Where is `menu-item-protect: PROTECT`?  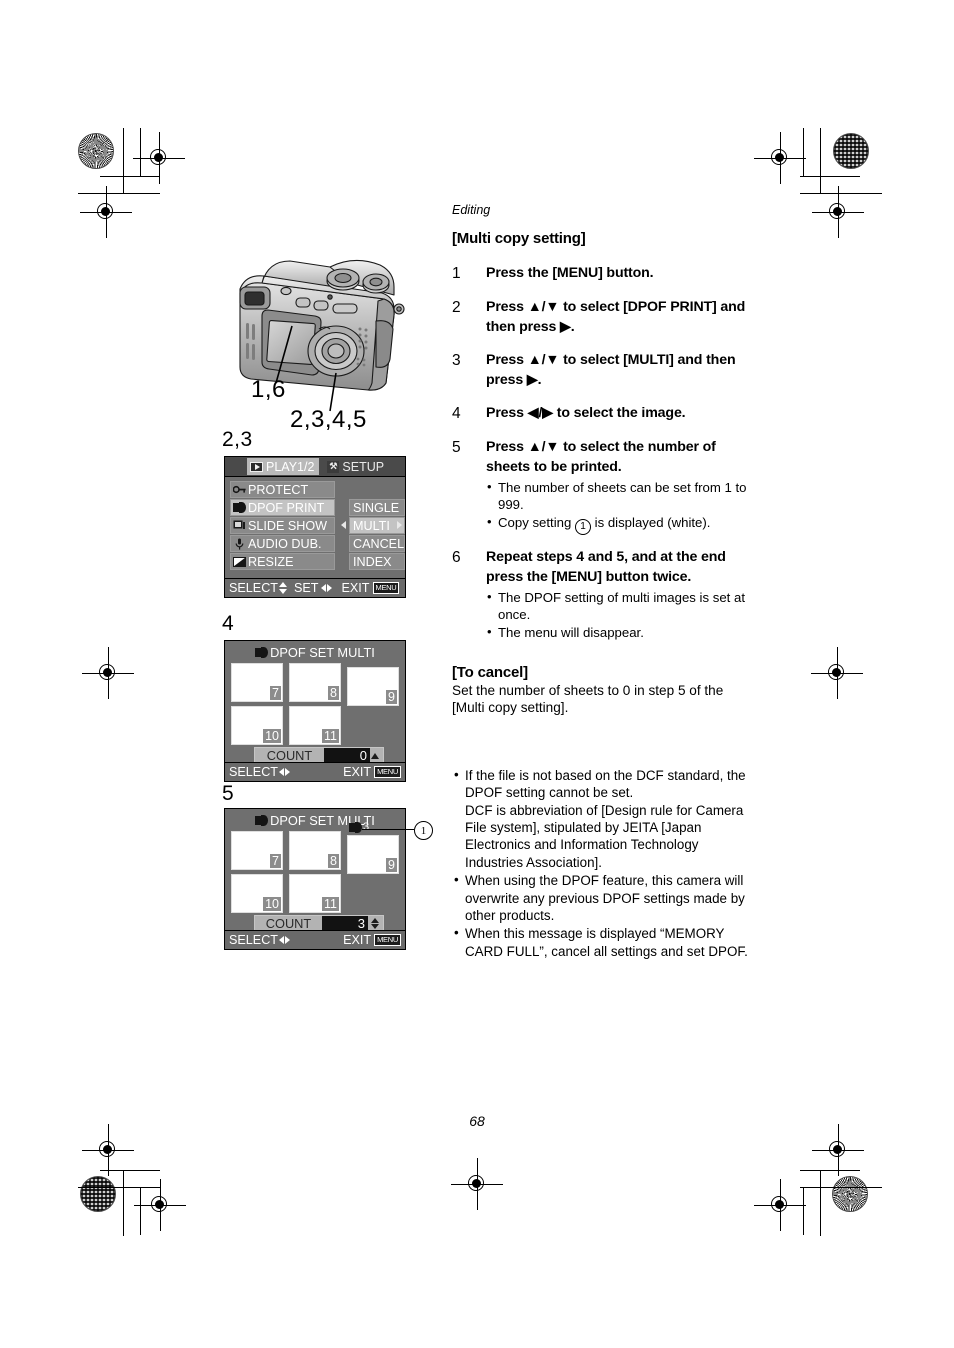 menu-item-protect: PROTECT is located at coordinates (282, 489).